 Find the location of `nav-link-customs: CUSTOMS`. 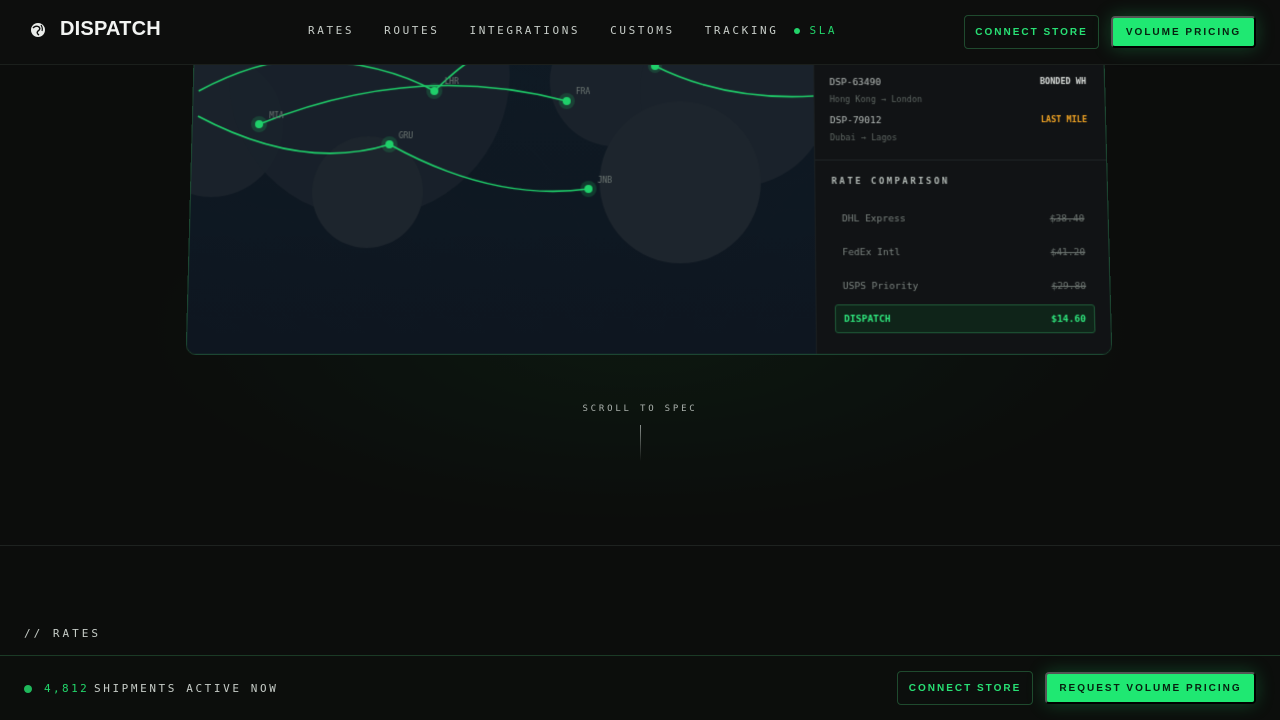

nav-link-customs: CUSTOMS is located at coordinates (642, 30).